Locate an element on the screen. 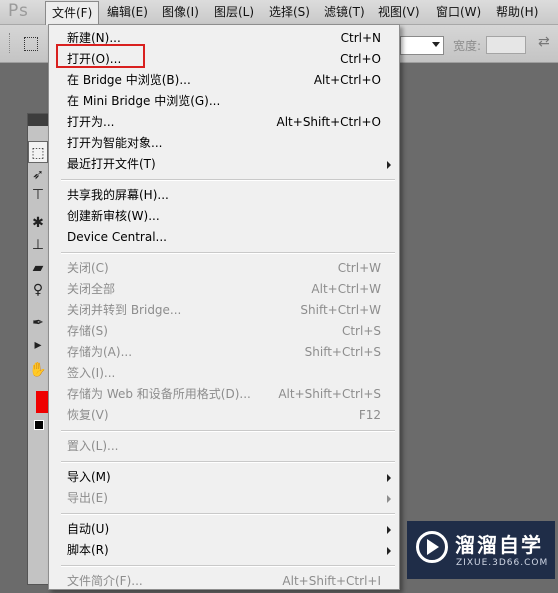  menu-7: 窗口(W) is located at coordinates (458, 12).